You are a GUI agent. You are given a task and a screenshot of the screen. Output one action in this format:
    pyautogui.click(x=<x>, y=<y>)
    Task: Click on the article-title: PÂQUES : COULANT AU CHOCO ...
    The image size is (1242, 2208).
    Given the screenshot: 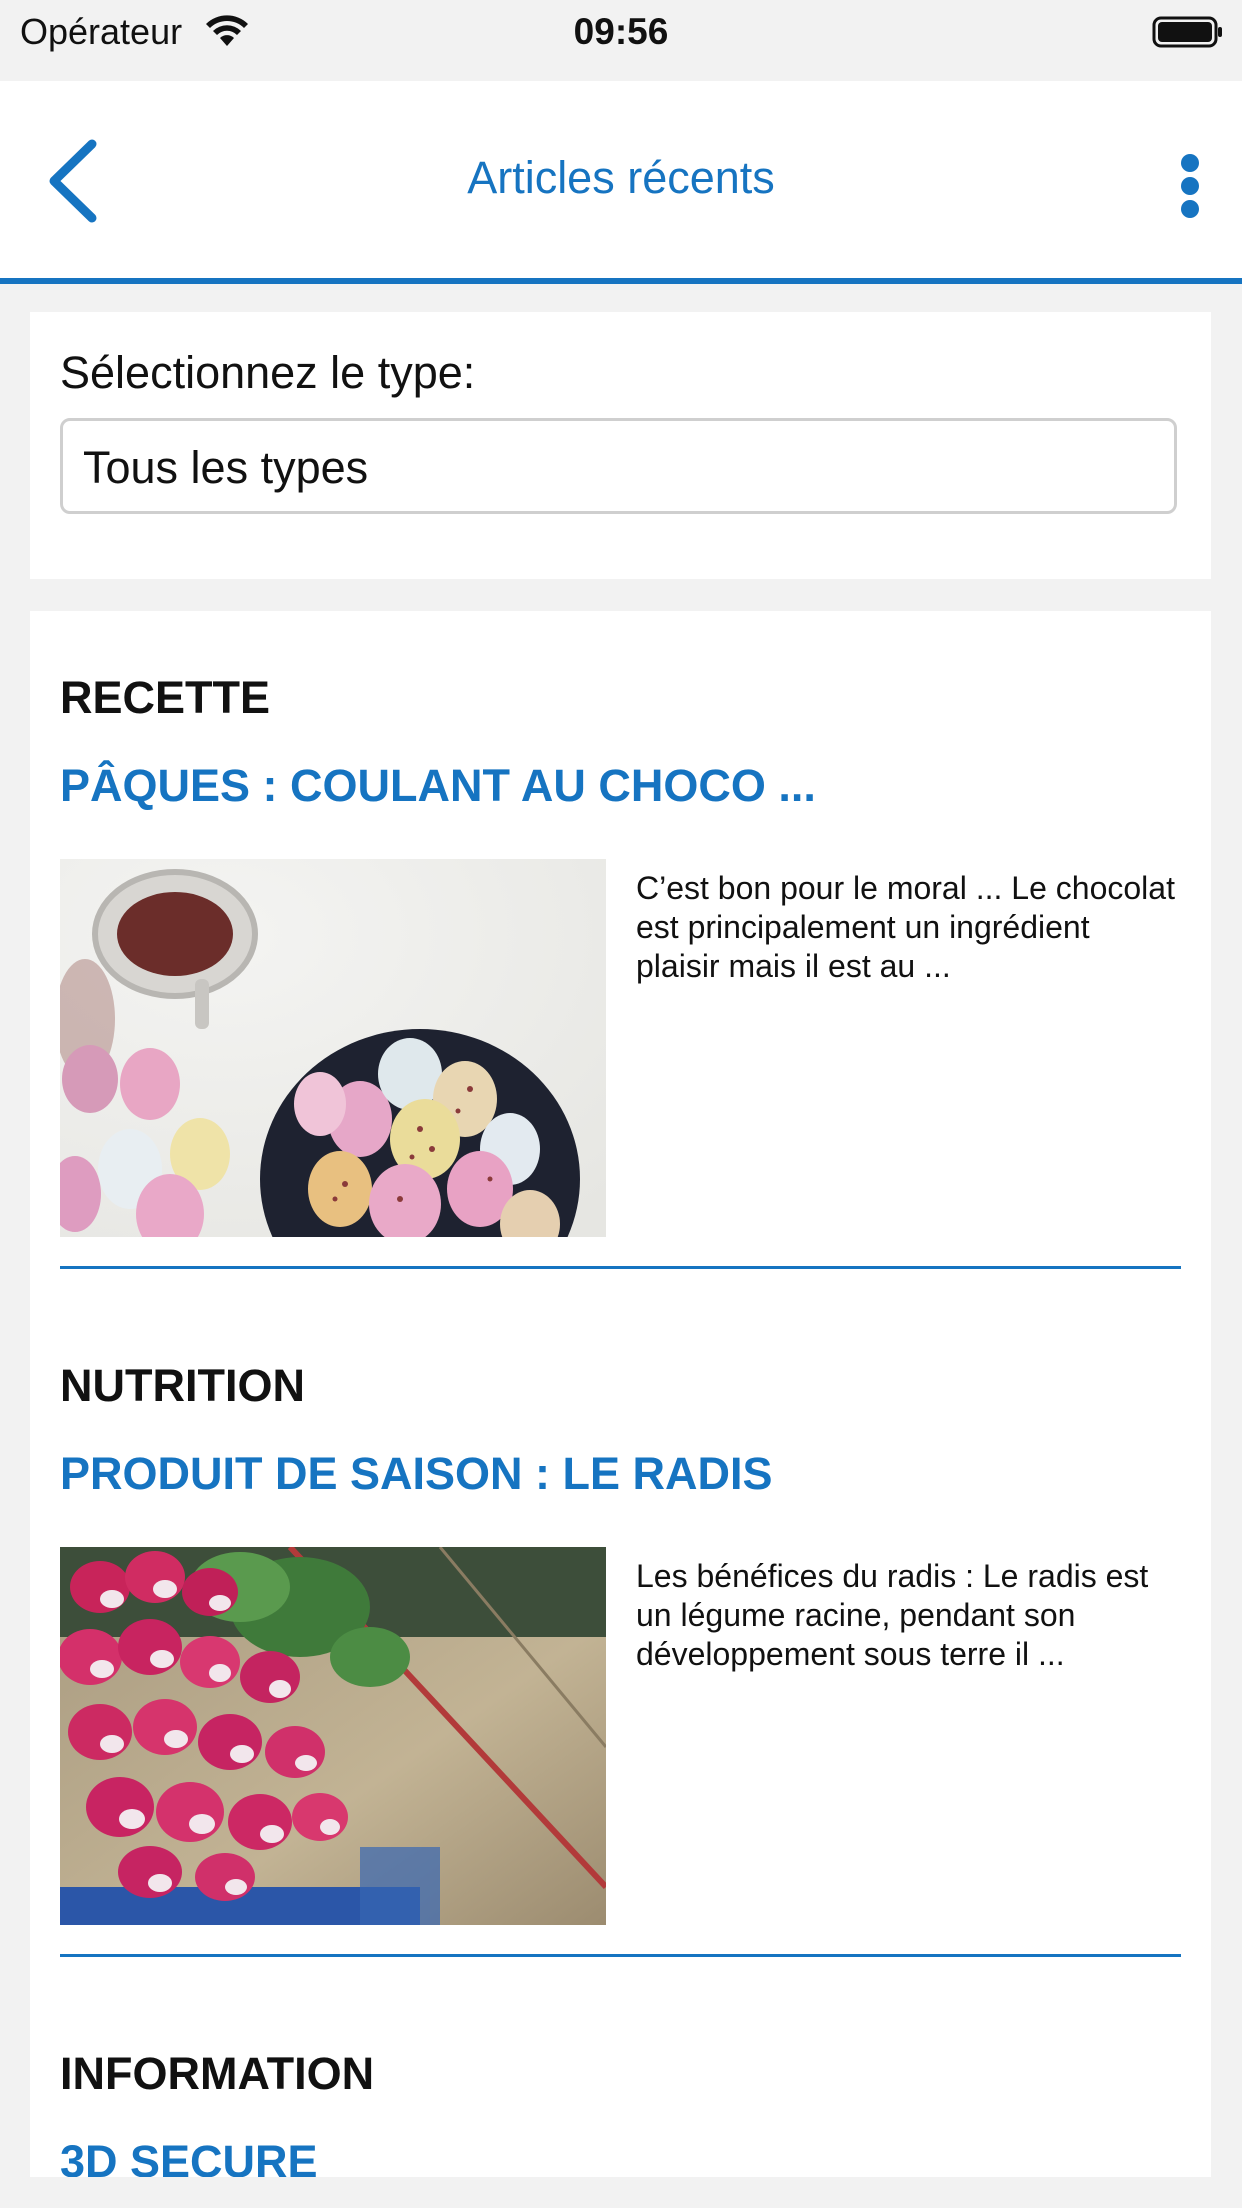 What is the action you would take?
    pyautogui.click(x=438, y=786)
    